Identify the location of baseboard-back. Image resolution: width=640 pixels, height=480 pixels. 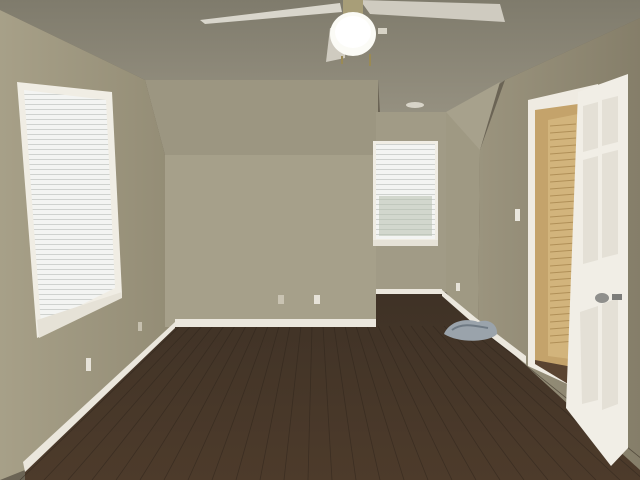
(409, 291).